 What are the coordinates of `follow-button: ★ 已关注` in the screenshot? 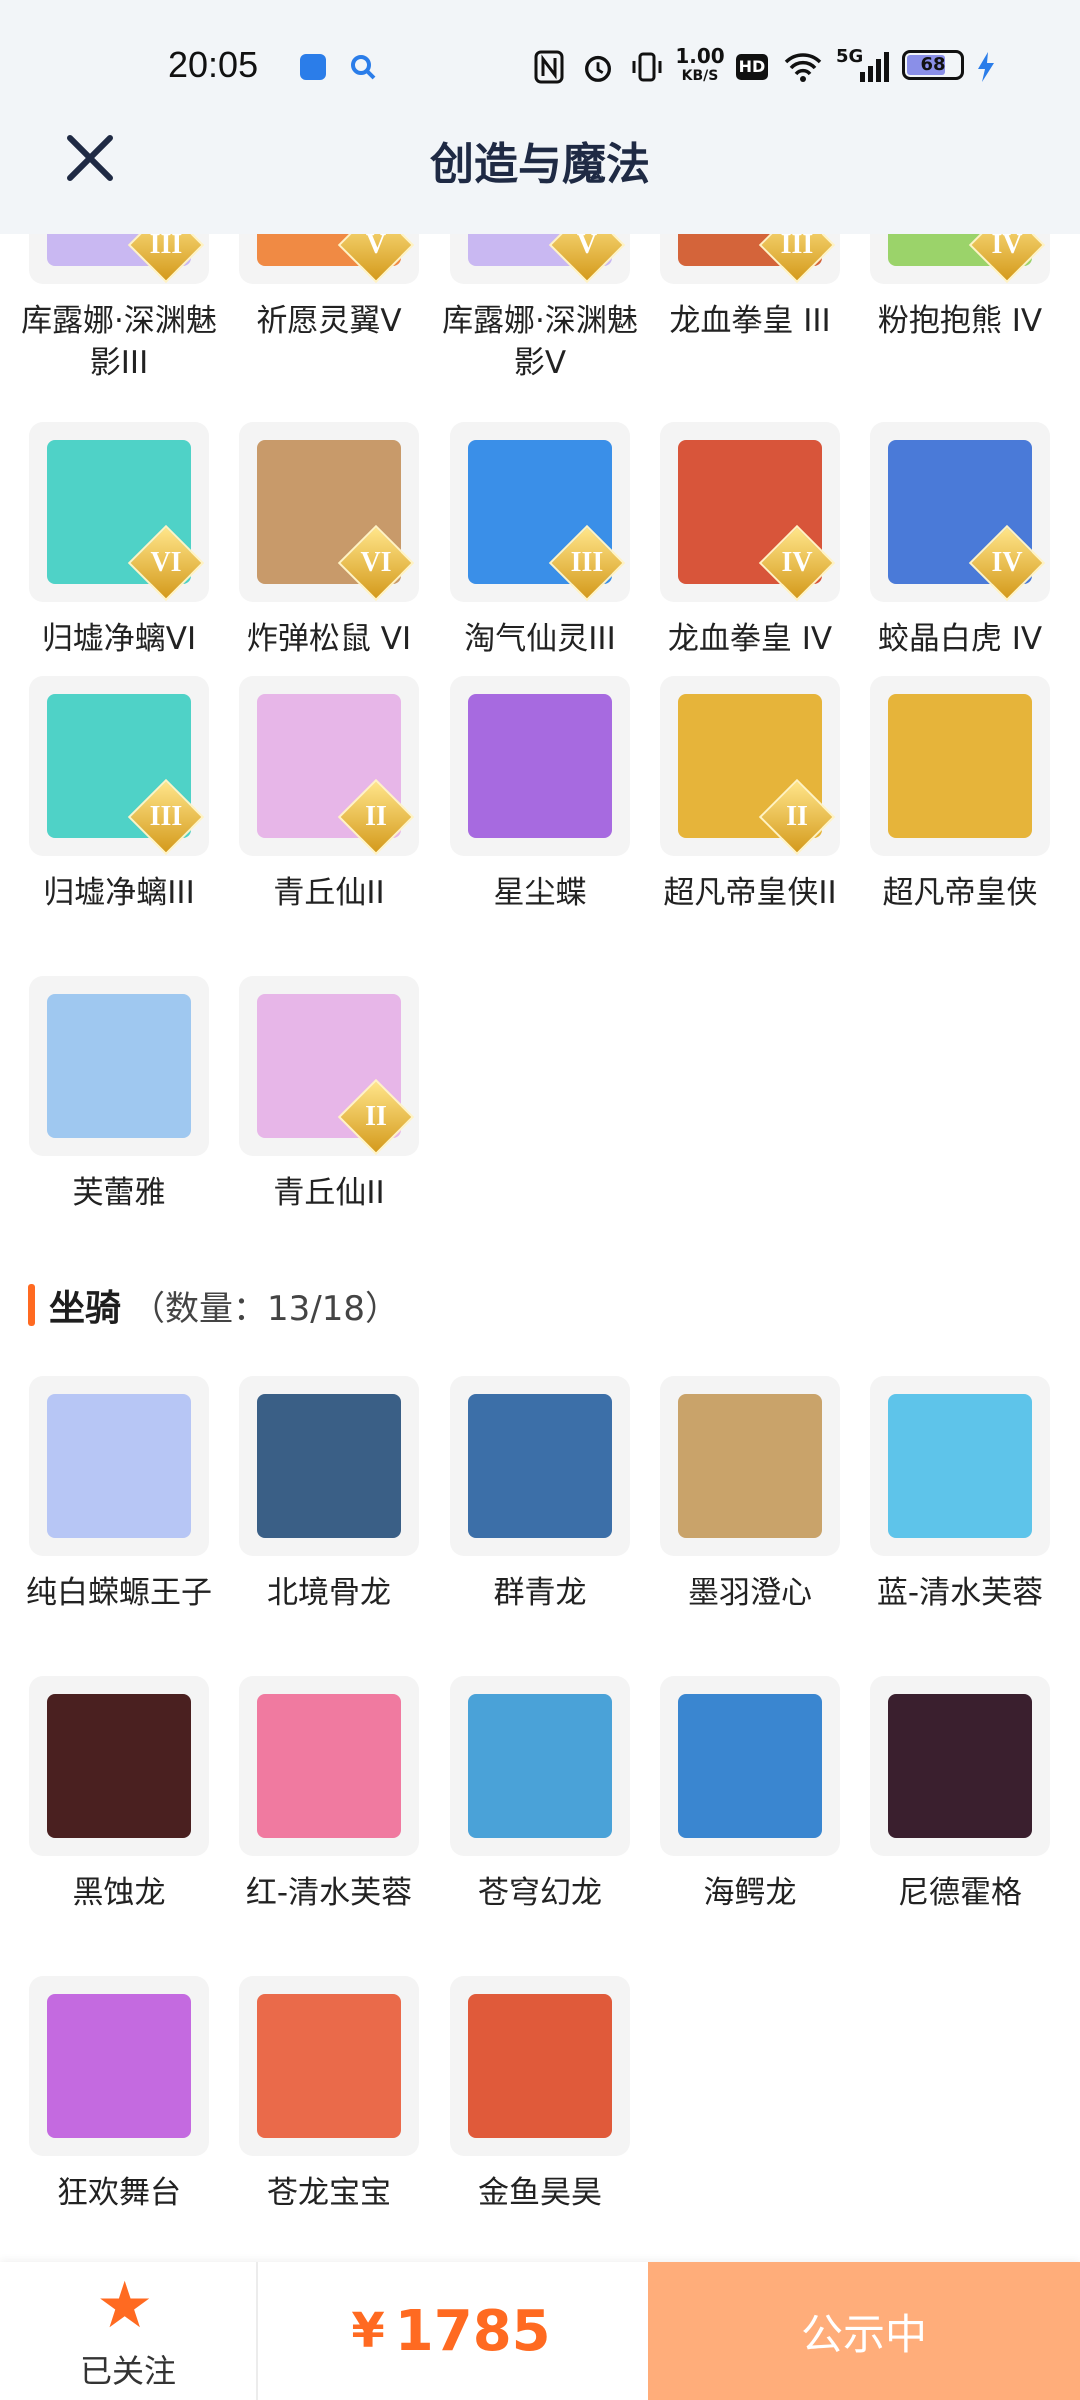 It's located at (129, 2331).